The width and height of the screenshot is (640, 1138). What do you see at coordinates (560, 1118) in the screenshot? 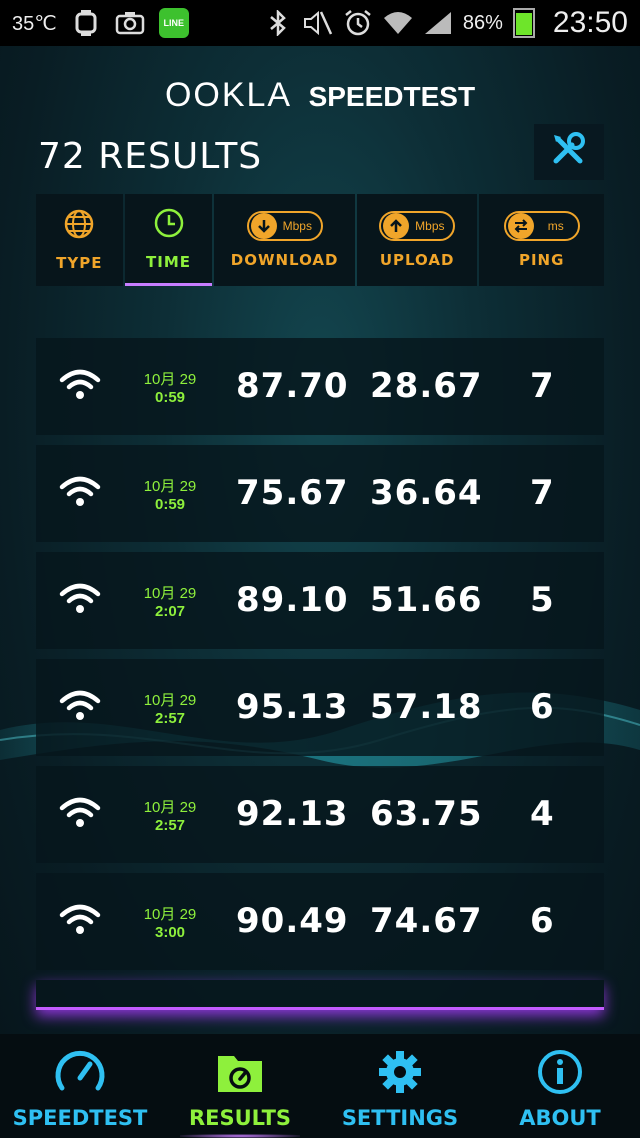
I see `nav-about-label: ABOUT` at bounding box center [560, 1118].